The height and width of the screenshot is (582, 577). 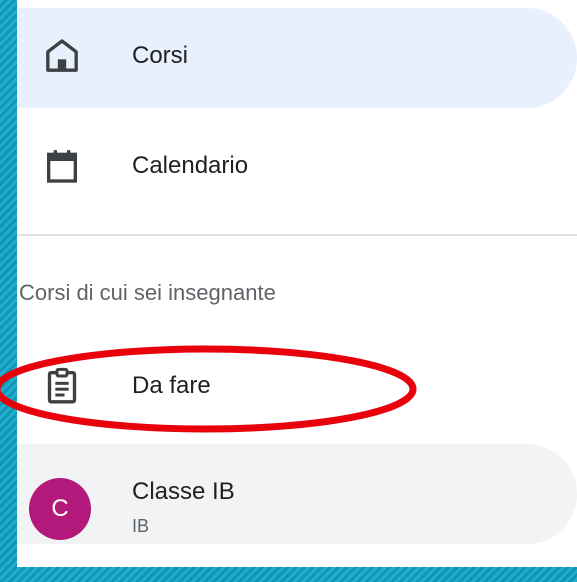 What do you see at coordinates (62, 385) in the screenshot?
I see `assignment-icon` at bounding box center [62, 385].